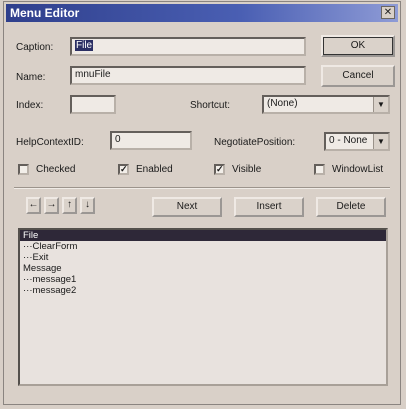  I want to click on window-title: Menu Editor, so click(45, 13).